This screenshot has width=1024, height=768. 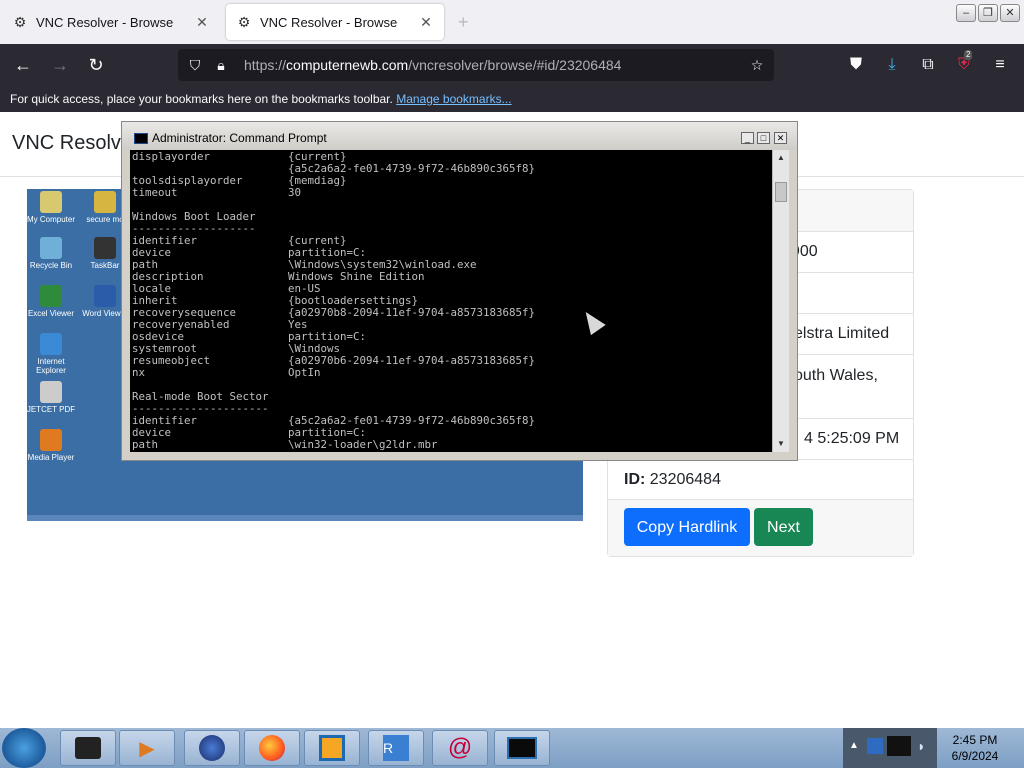 What do you see at coordinates (105, 248) in the screenshot?
I see `windows-logo-icon` at bounding box center [105, 248].